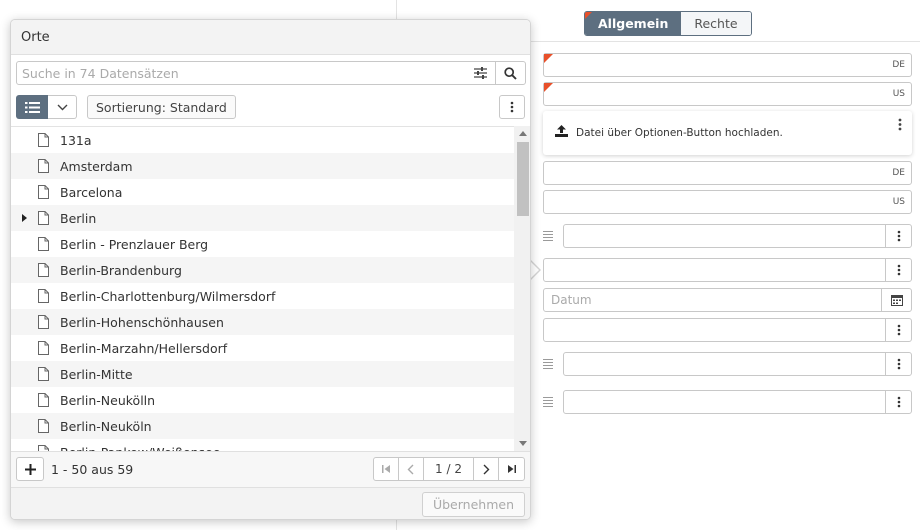 The width and height of the screenshot is (920, 530). What do you see at coordinates (106, 426) in the screenshot?
I see `list-item-label: Berlin-Neuköln` at bounding box center [106, 426].